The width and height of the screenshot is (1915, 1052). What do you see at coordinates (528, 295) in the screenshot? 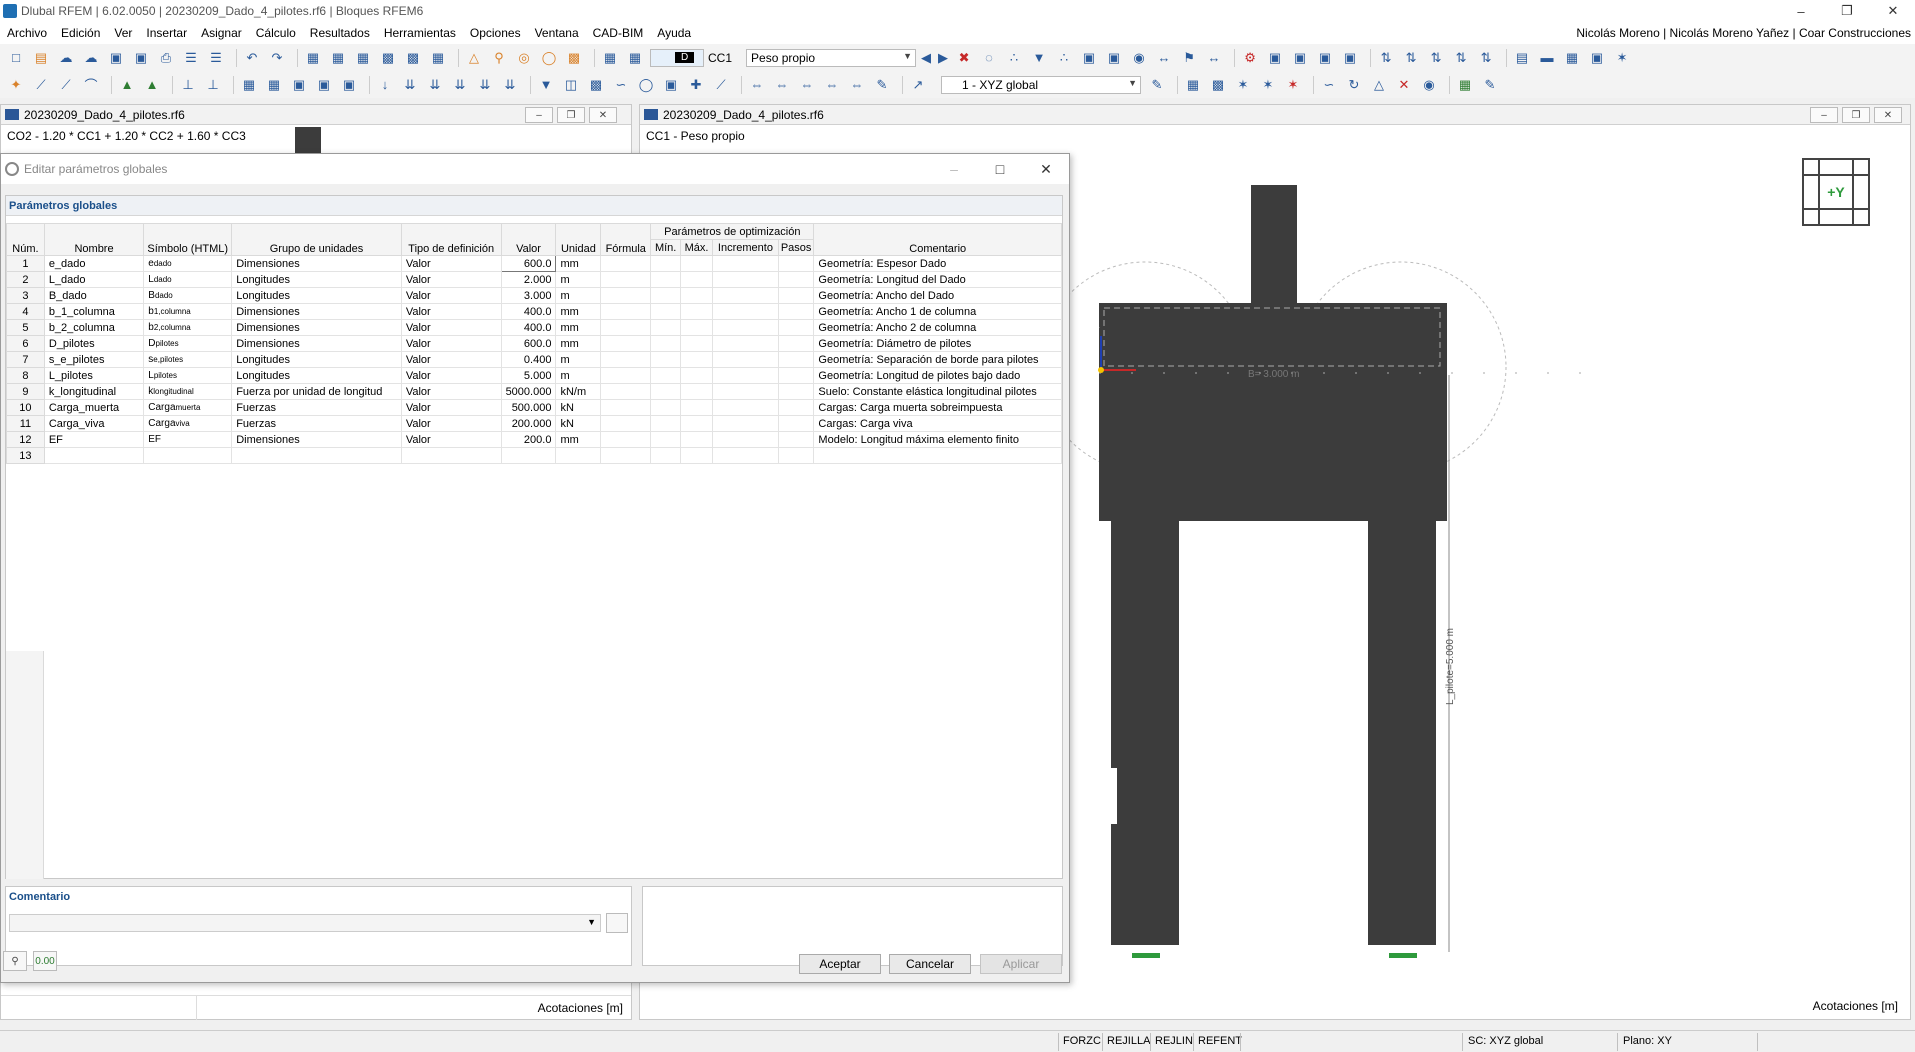
I see `cell-value: 3.000` at bounding box center [528, 295].